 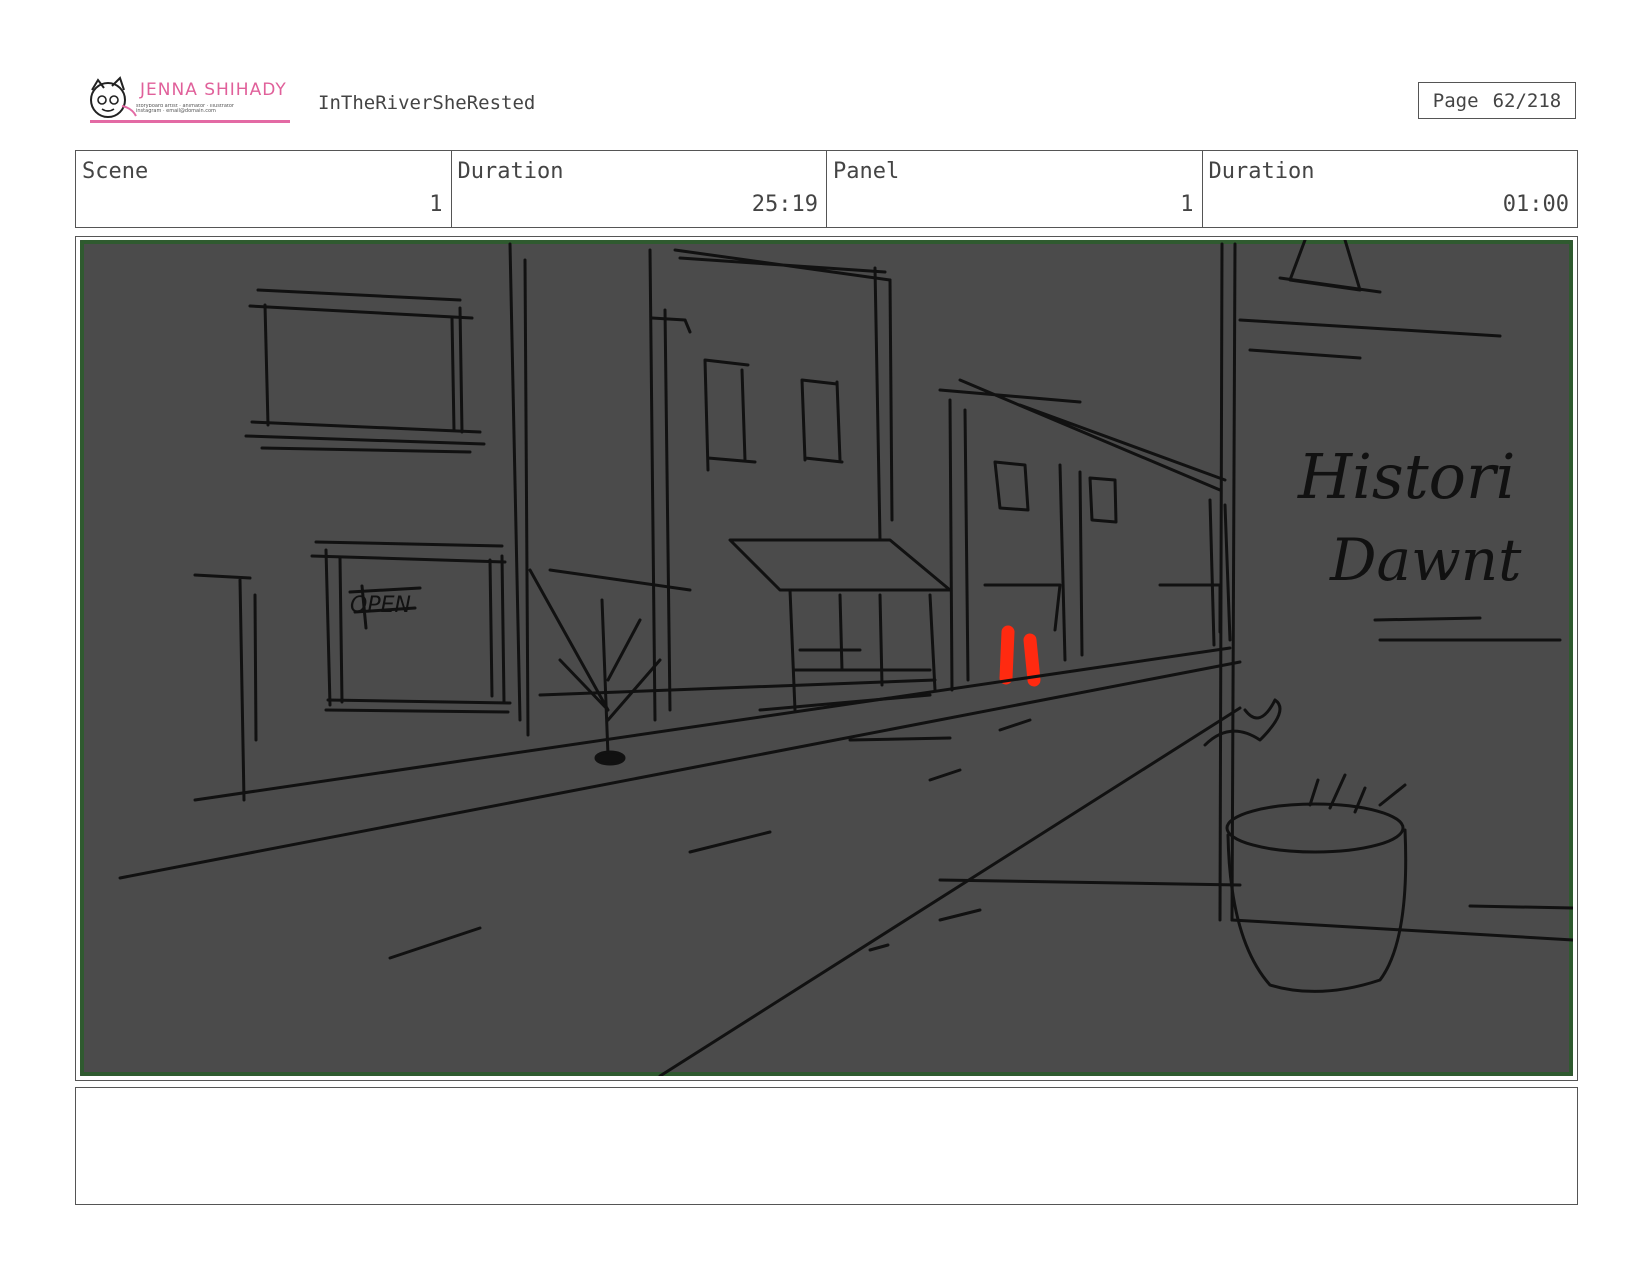 What do you see at coordinates (264, 189) in the screenshot?
I see `scene-cell: Scene 1` at bounding box center [264, 189].